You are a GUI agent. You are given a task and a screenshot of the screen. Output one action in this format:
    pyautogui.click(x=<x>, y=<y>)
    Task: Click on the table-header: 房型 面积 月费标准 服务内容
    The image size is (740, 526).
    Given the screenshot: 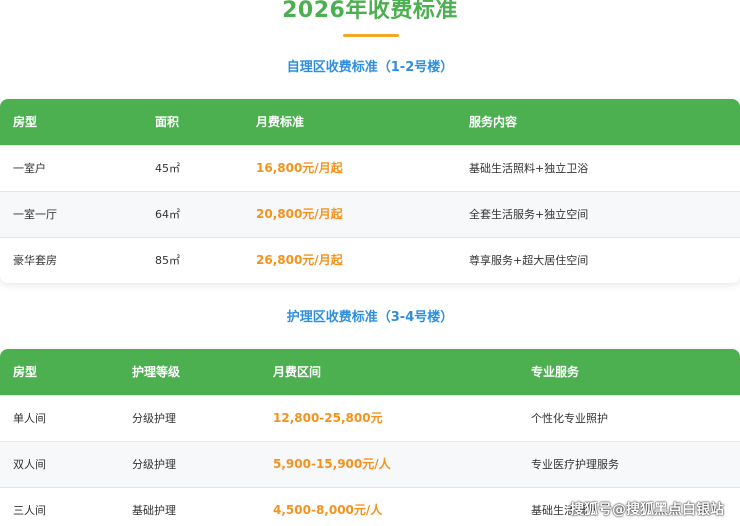 What is the action you would take?
    pyautogui.click(x=370, y=122)
    